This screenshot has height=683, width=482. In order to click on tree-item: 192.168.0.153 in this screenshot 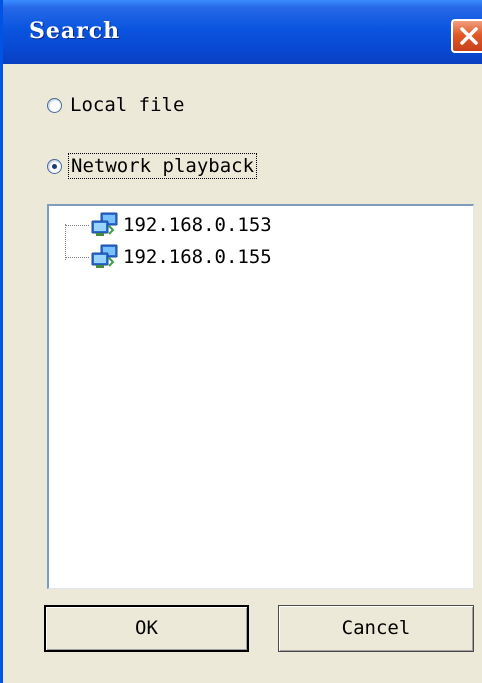, I will do `click(168, 225)`.